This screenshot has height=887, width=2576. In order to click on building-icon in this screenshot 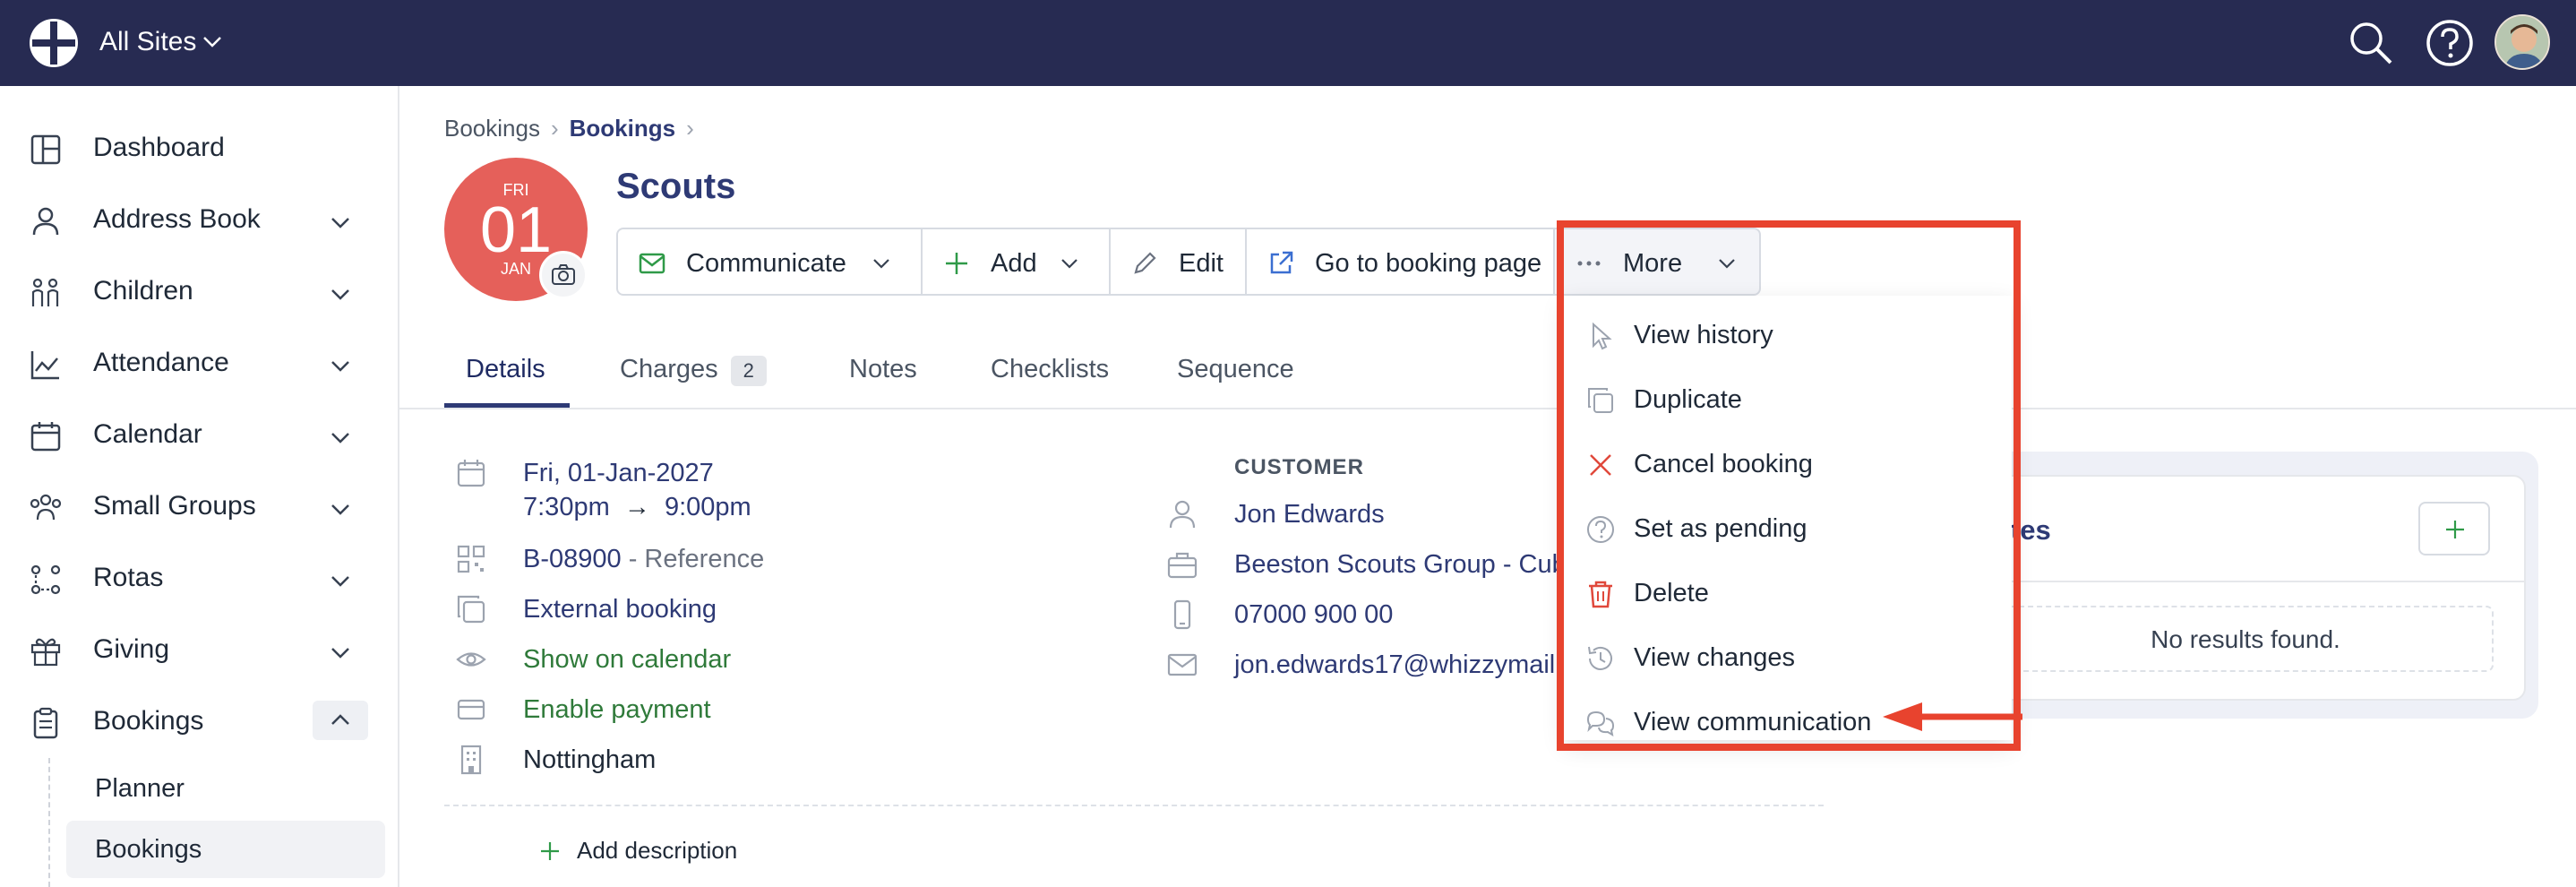, I will do `click(471, 760)`.